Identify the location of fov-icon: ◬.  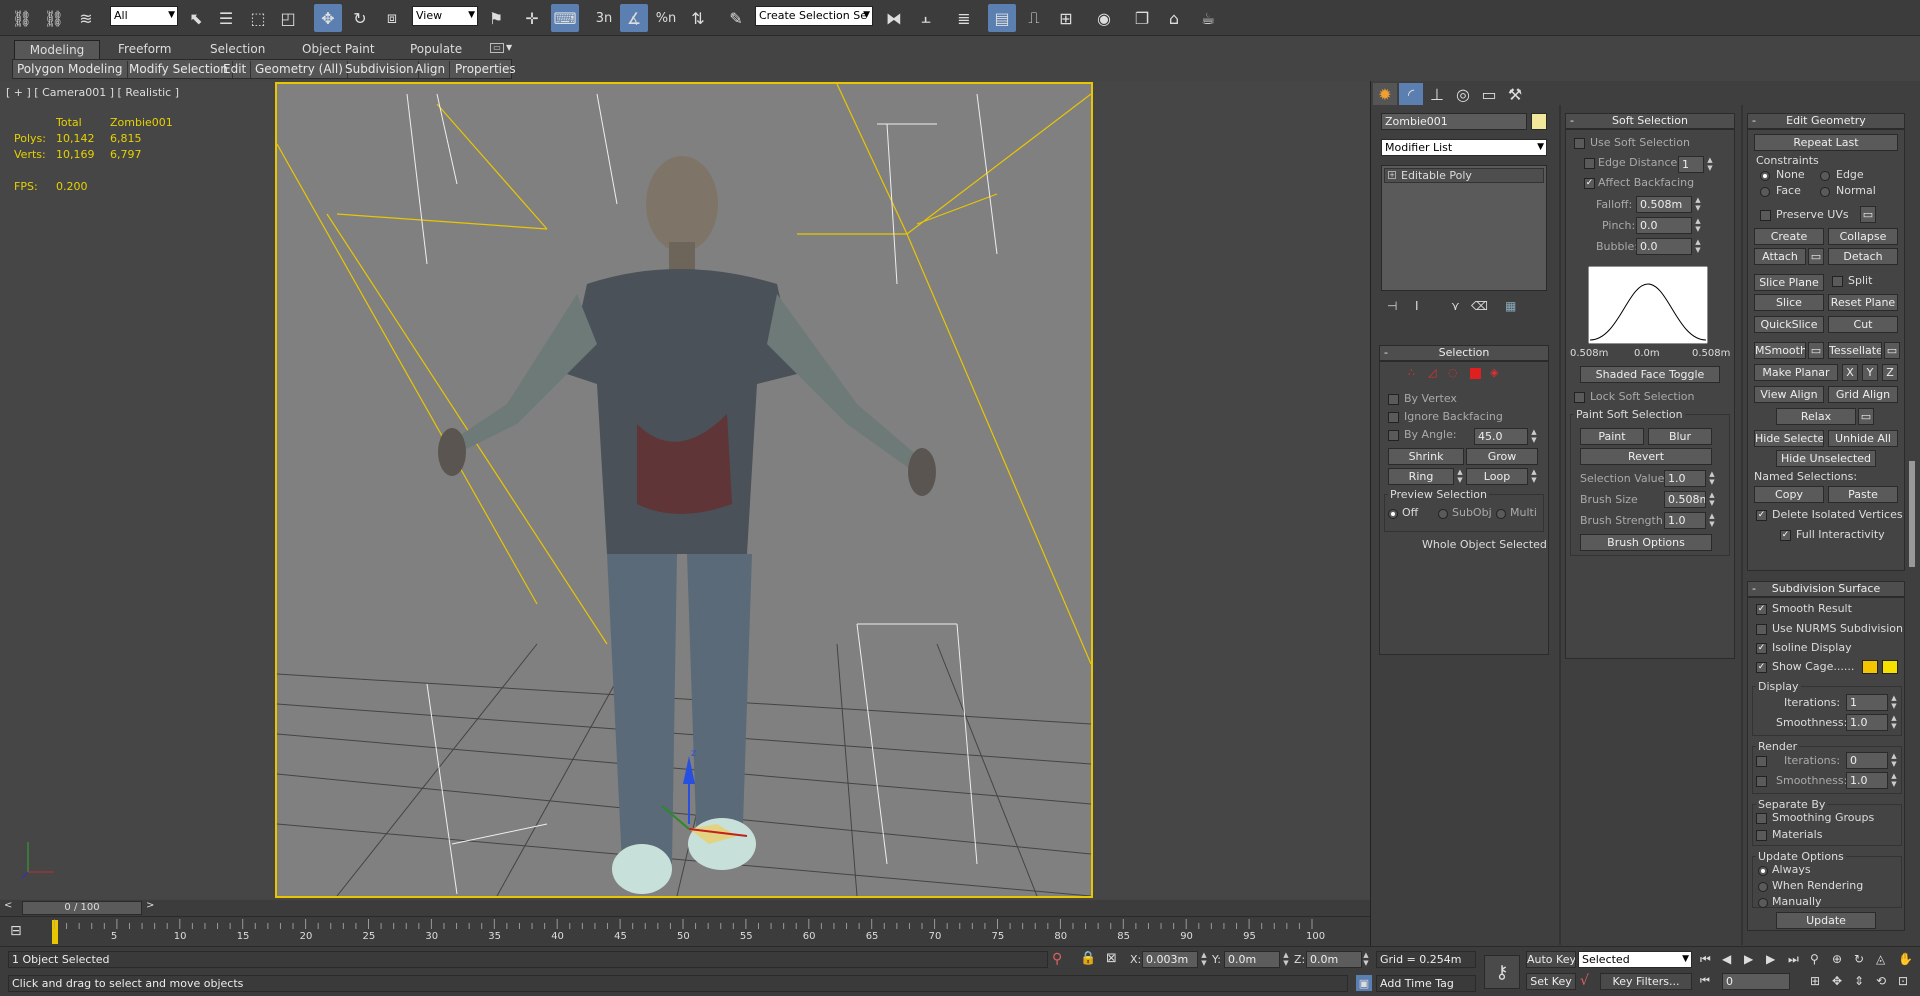
(1880, 959).